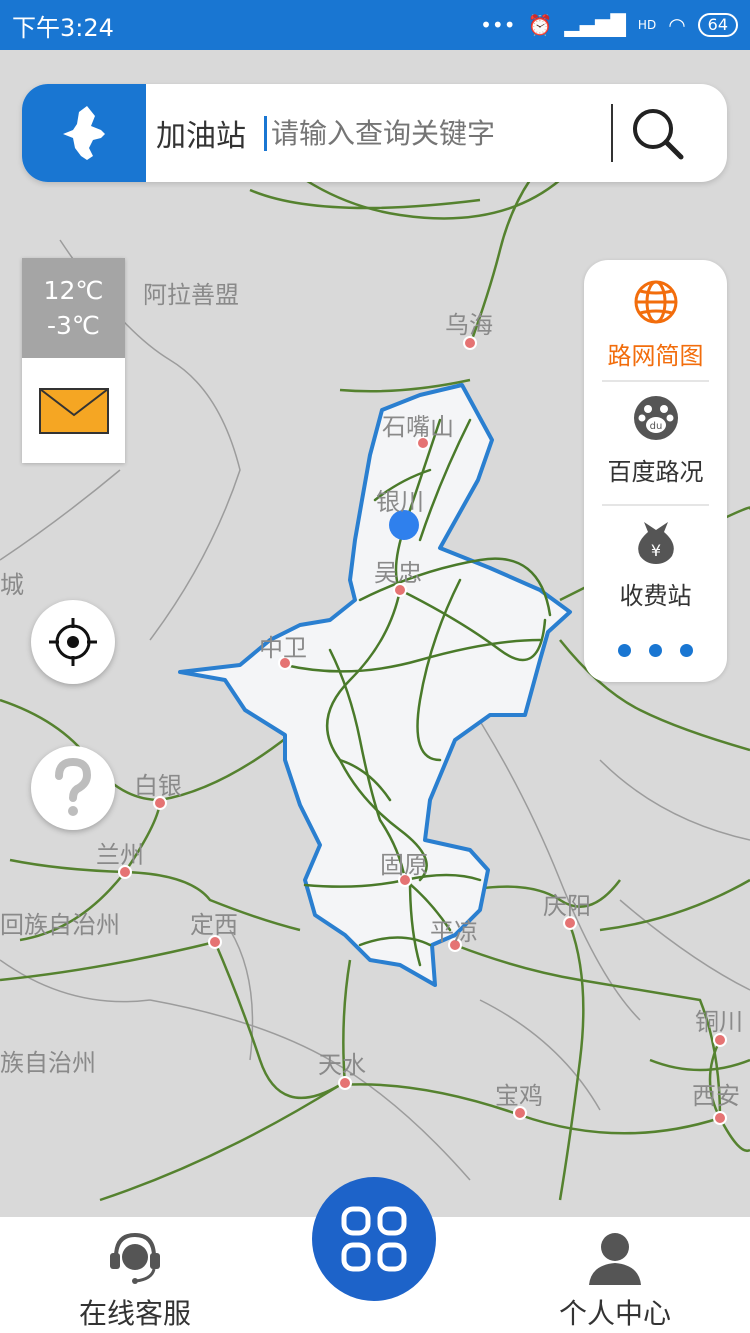 The width and height of the screenshot is (750, 1333). What do you see at coordinates (655, 426) in the screenshot?
I see `svg-text: du` at bounding box center [655, 426].